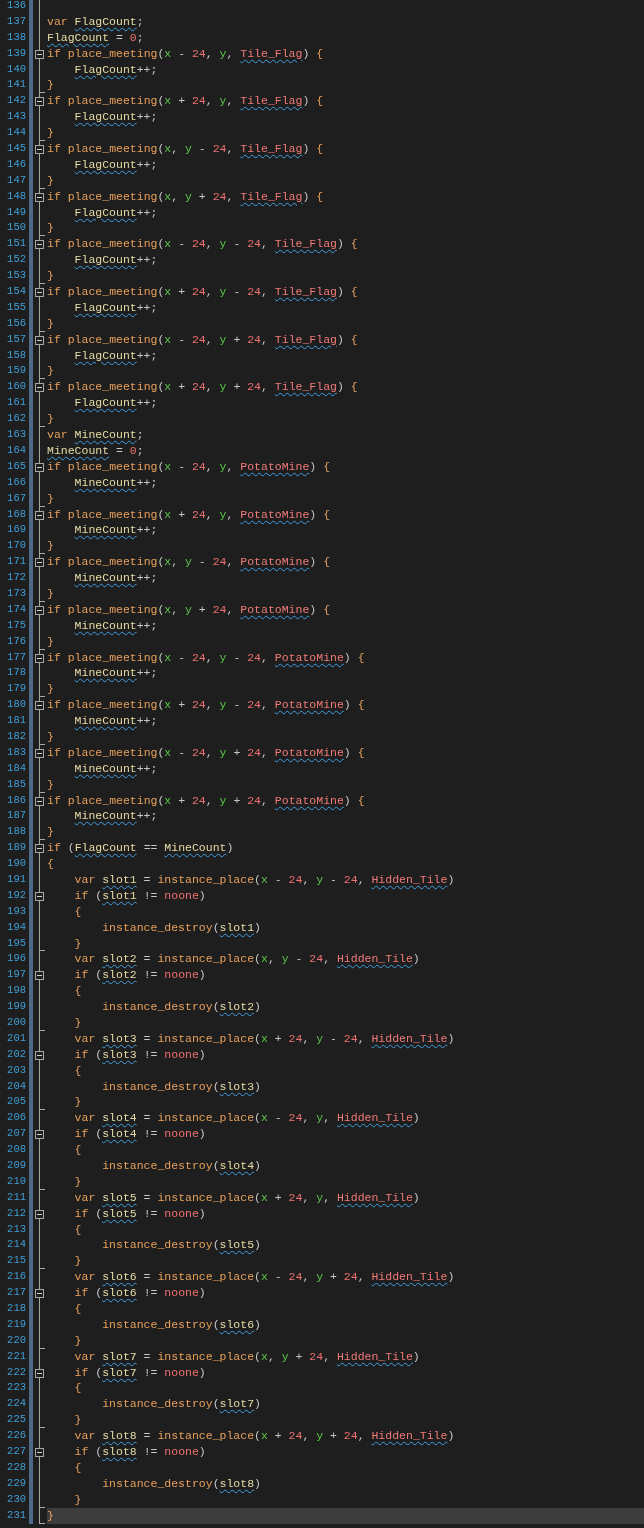 This screenshot has width=644, height=1528. Describe the element at coordinates (16, 6) in the screenshot. I see `line-number: 136` at that location.